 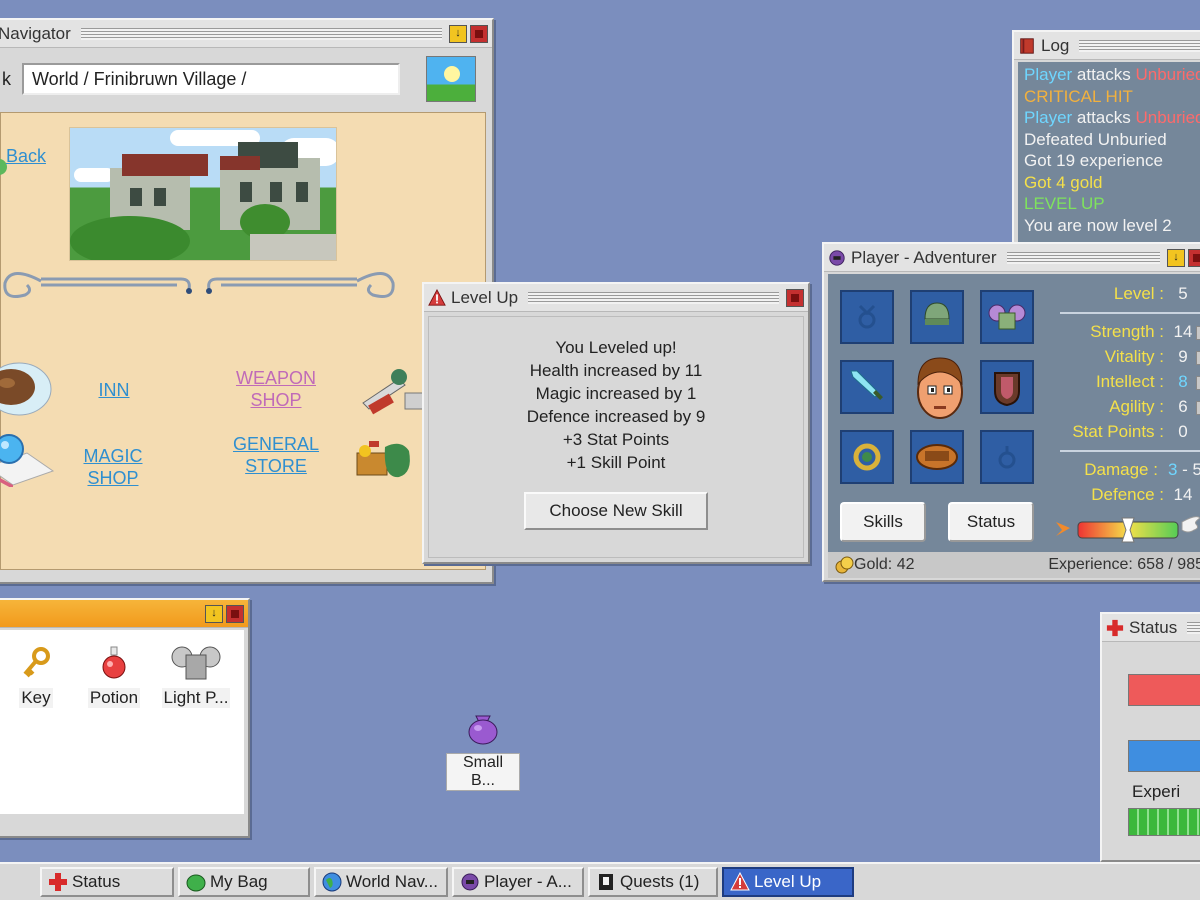 I want to click on player-face-icon, so click(x=940, y=388).